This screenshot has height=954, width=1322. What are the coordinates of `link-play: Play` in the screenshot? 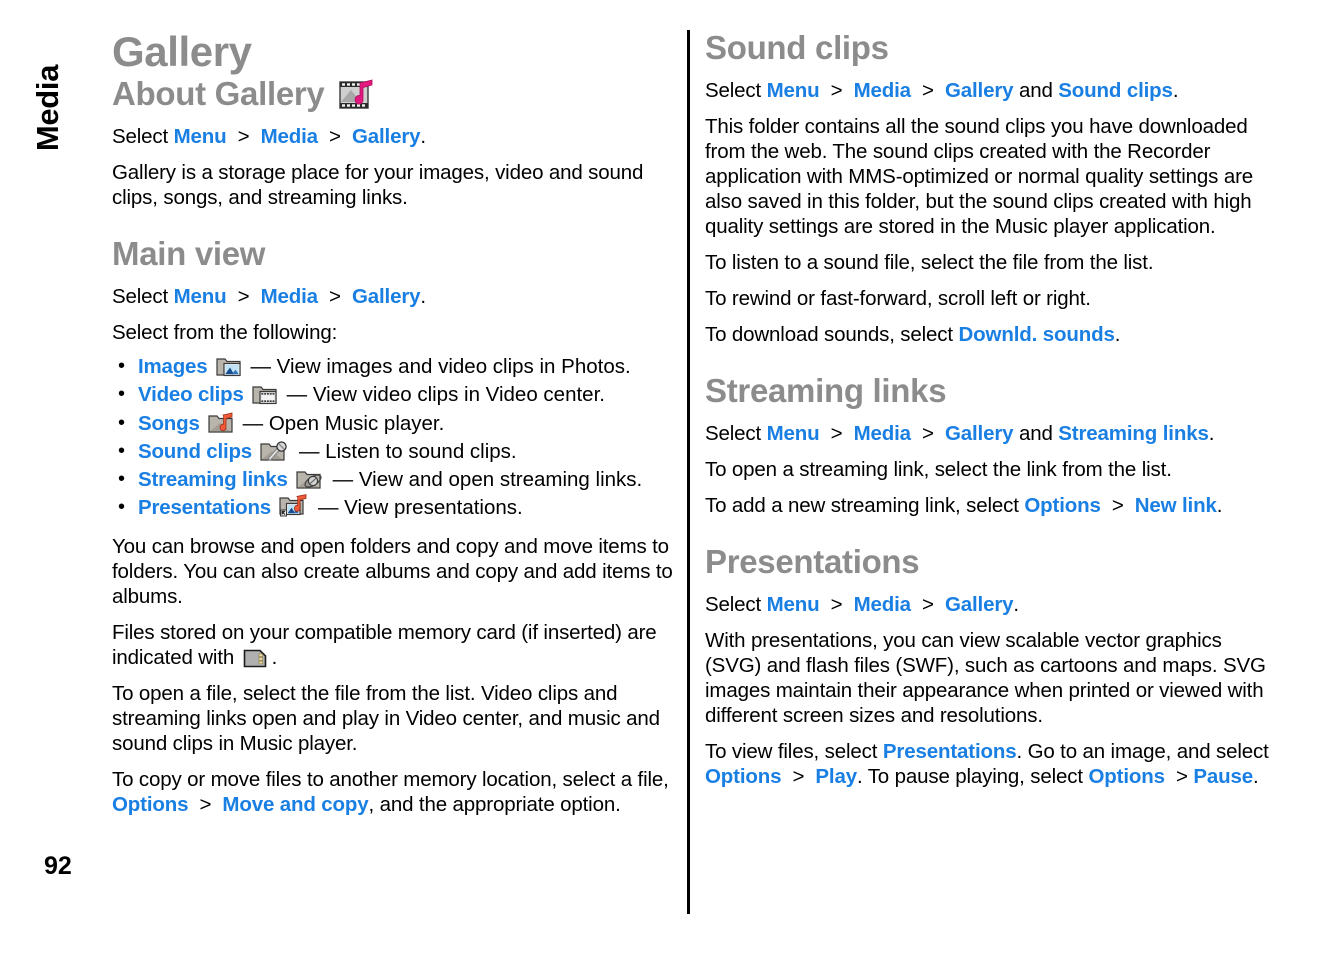 It's located at (836, 776).